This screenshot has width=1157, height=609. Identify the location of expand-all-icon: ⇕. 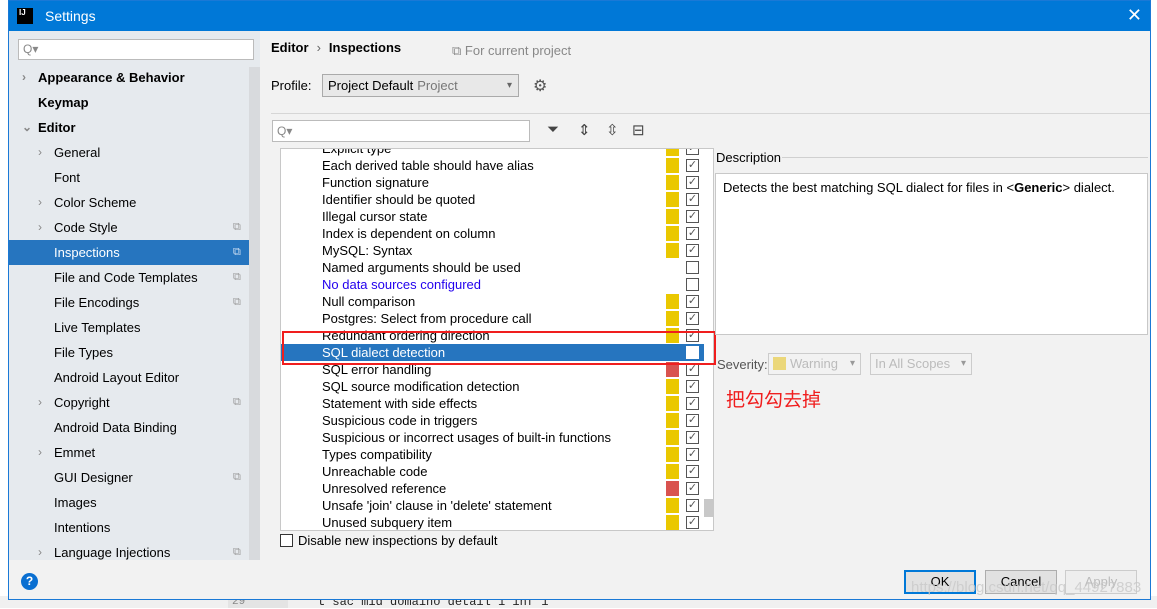
(584, 130).